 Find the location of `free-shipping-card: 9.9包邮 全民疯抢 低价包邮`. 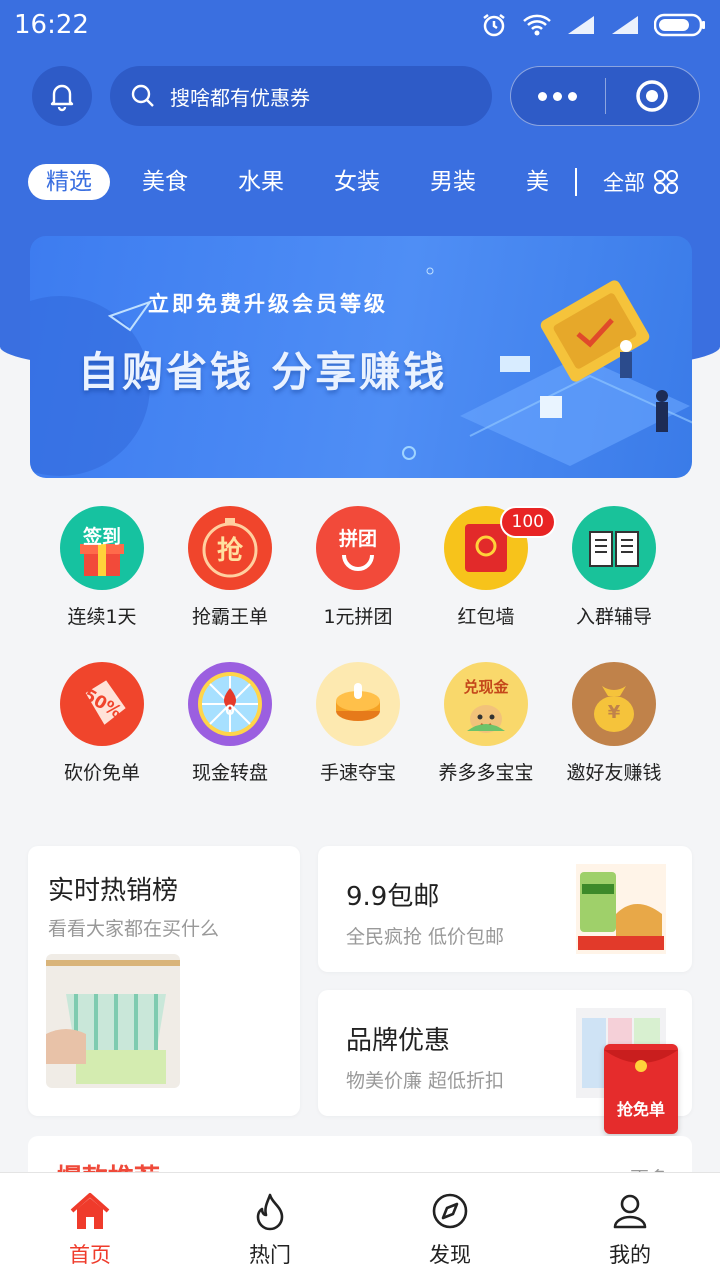

free-shipping-card: 9.9包邮 全民疯抢 低价包邮 is located at coordinates (505, 909).